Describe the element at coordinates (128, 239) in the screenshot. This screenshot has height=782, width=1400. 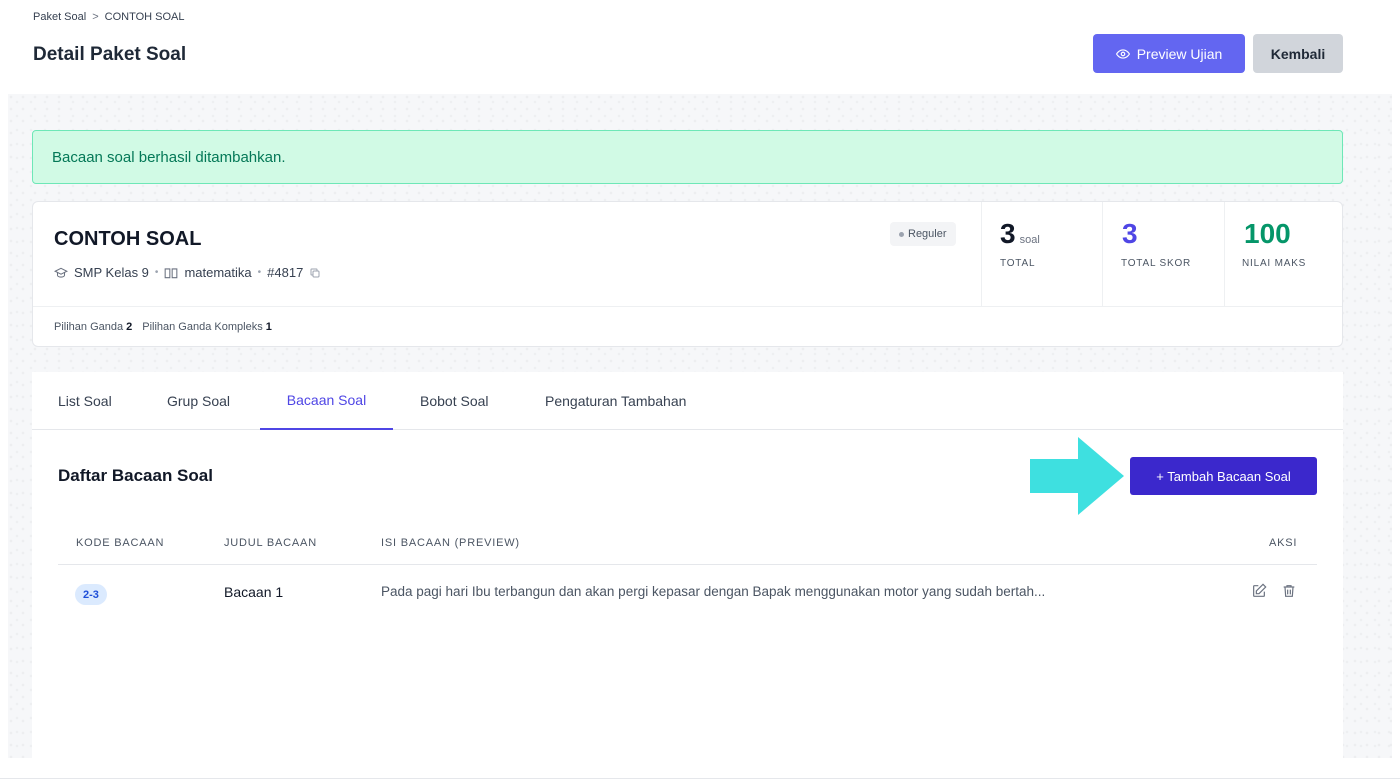
I see `package-title: CONTOH SOAL` at that location.